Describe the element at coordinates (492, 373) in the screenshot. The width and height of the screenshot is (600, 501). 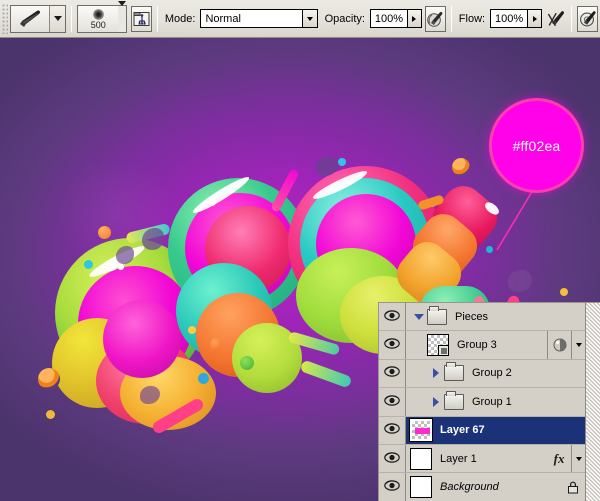
I see `layer-name: Group 2` at that location.